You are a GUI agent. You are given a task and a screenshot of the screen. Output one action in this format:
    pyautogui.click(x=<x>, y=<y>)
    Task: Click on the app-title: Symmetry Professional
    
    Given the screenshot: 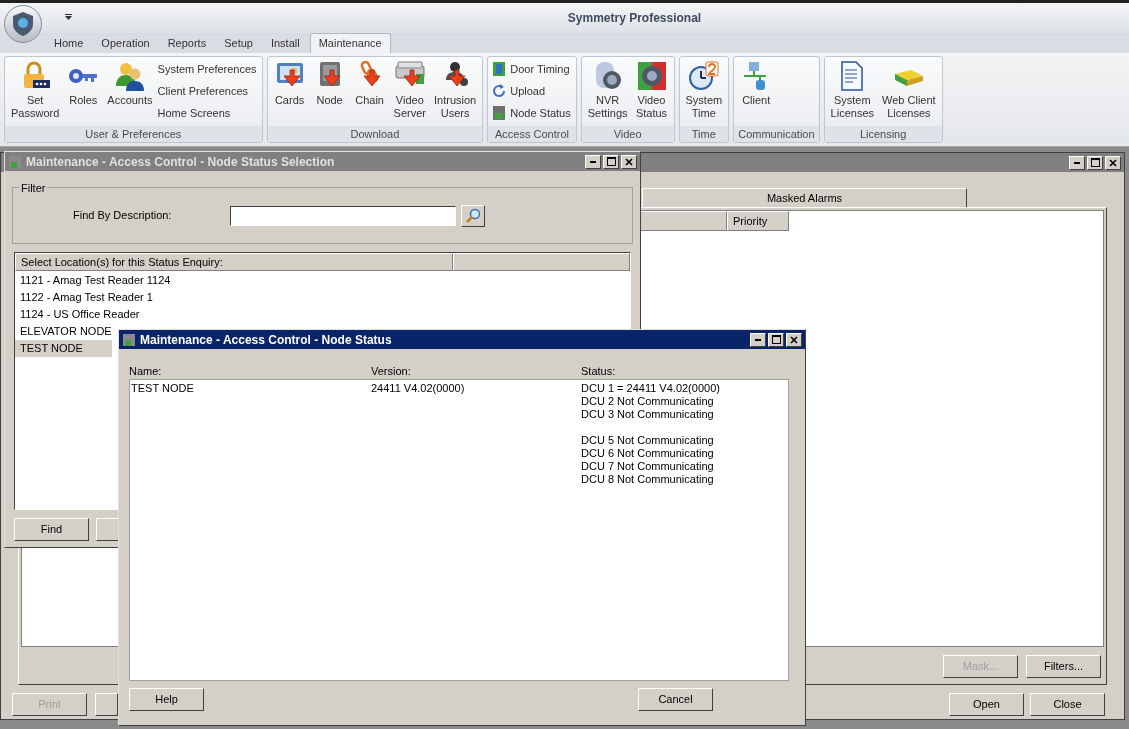 What is the action you would take?
    pyautogui.click(x=634, y=18)
    